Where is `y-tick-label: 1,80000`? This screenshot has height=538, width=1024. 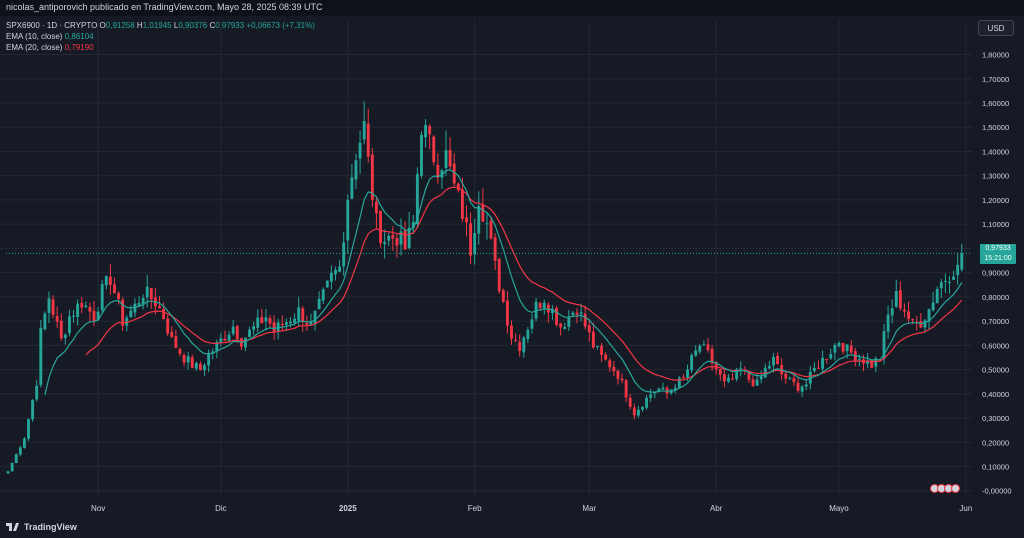
y-tick-label: 1,80000 is located at coordinates (995, 55).